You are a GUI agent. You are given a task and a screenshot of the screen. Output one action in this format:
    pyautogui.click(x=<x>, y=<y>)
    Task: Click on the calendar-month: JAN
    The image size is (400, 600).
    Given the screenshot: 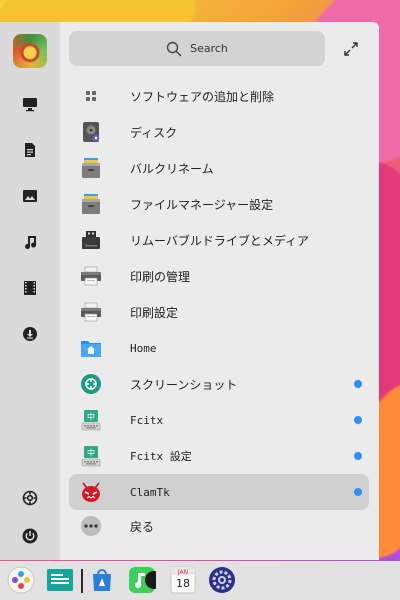 What is the action you would take?
    pyautogui.click(x=182, y=572)
    